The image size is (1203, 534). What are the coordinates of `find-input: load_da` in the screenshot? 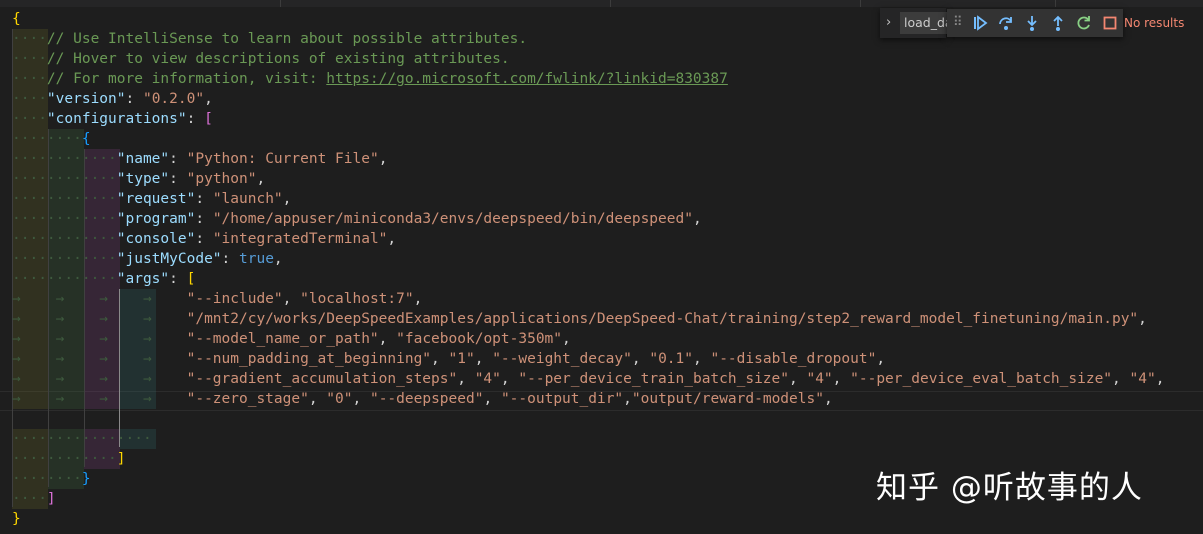 It's located at (926, 23).